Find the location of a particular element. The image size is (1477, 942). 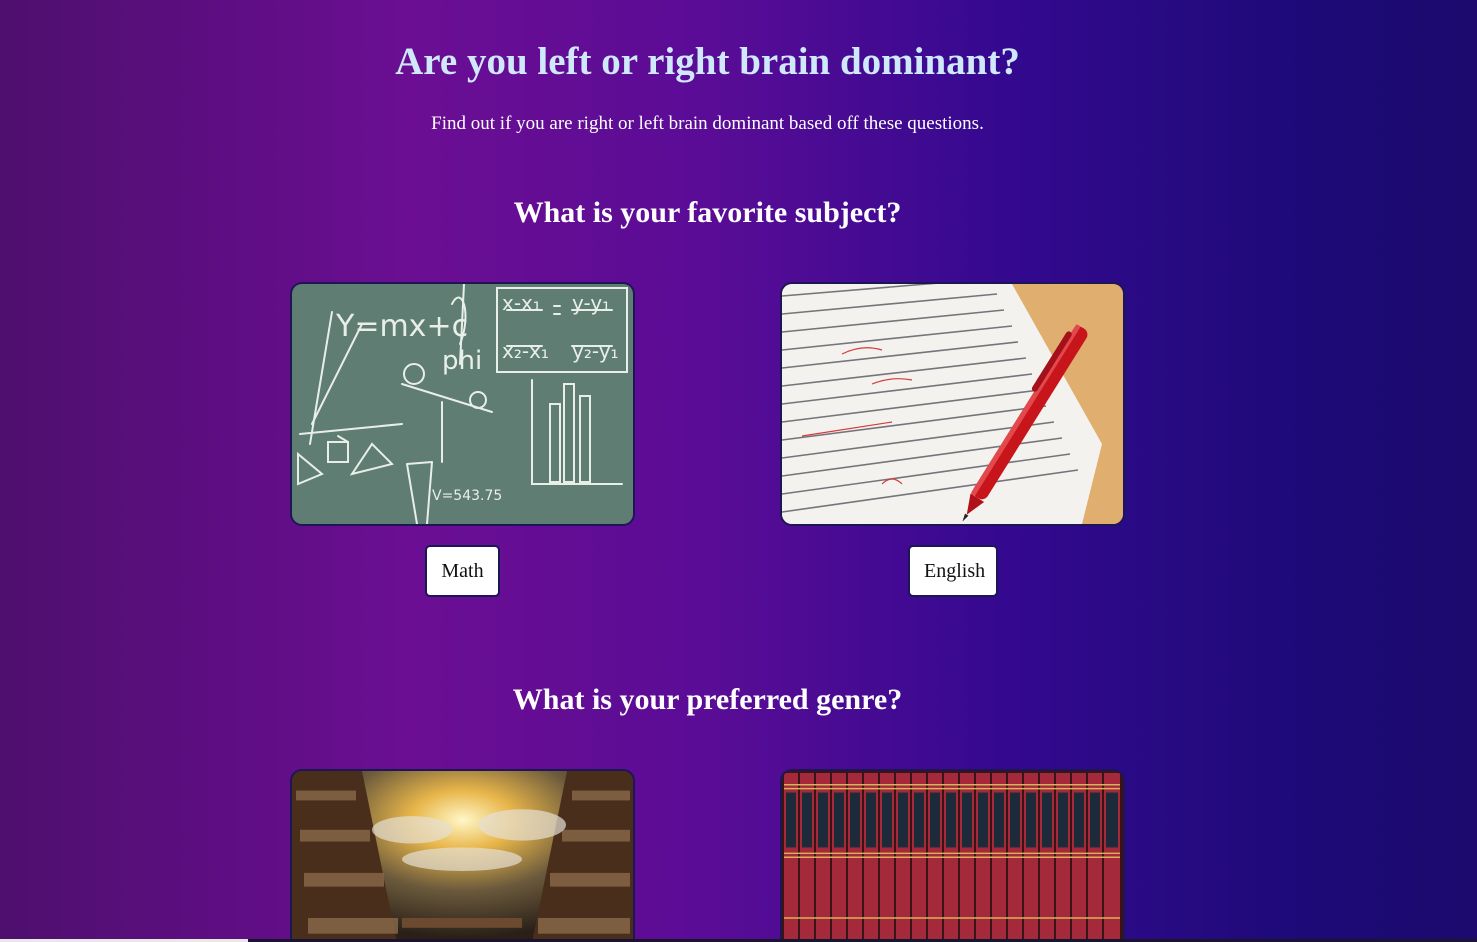

math-button: Math is located at coordinates (462, 571).